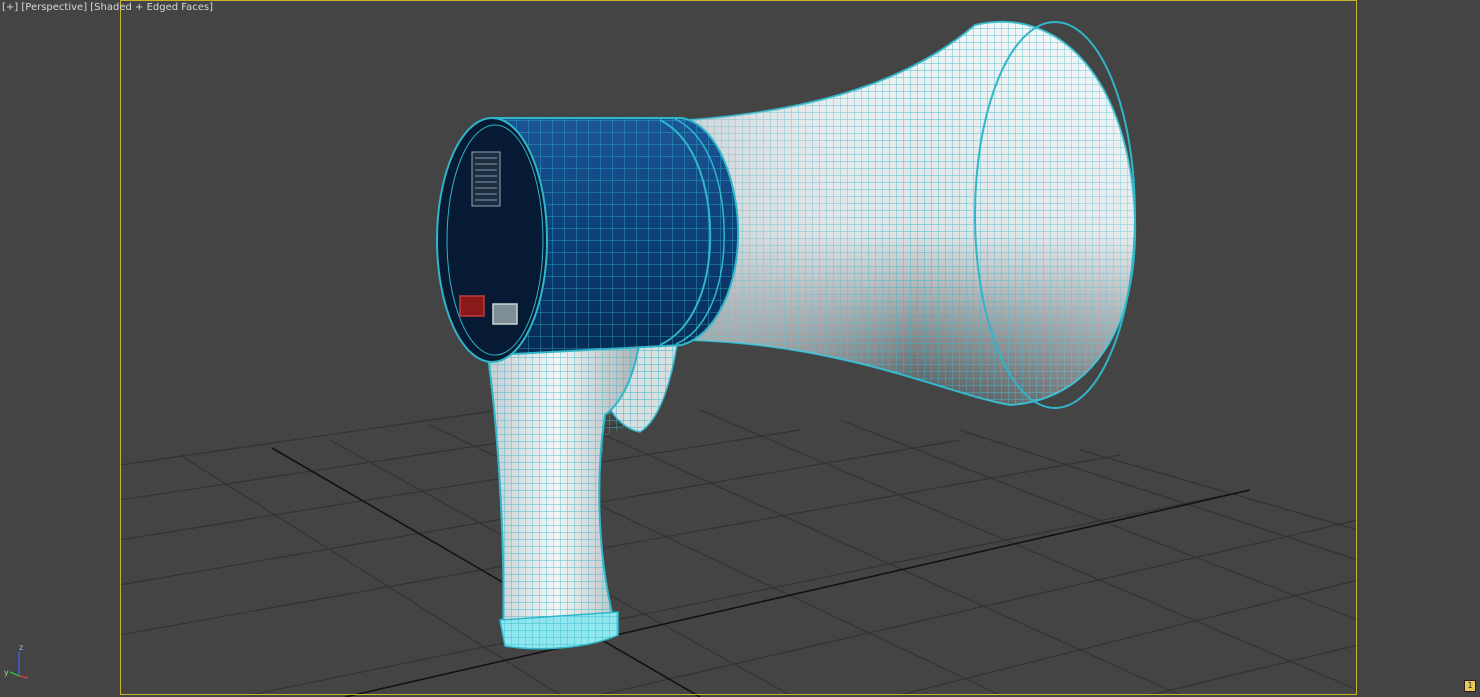  Describe the element at coordinates (505, 314) in the screenshot. I see `gray-button` at that location.